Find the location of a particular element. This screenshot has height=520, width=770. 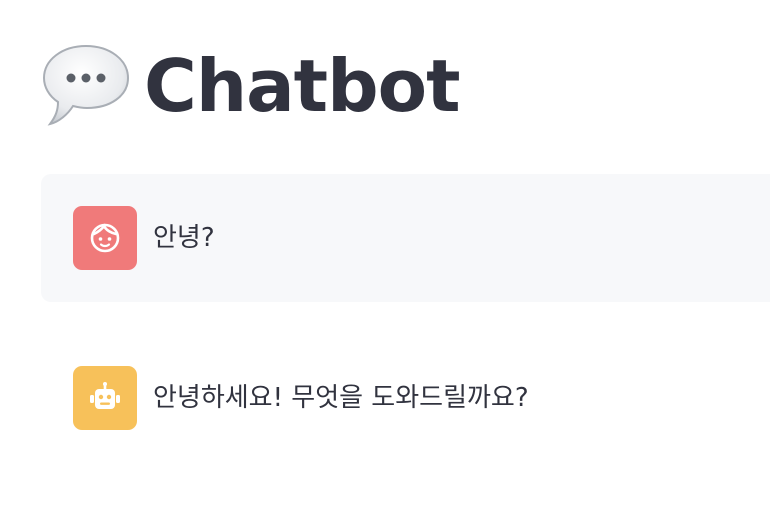

message-text: 안녕하세요! 무엇을 도와드릴까요? is located at coordinates (341, 398).